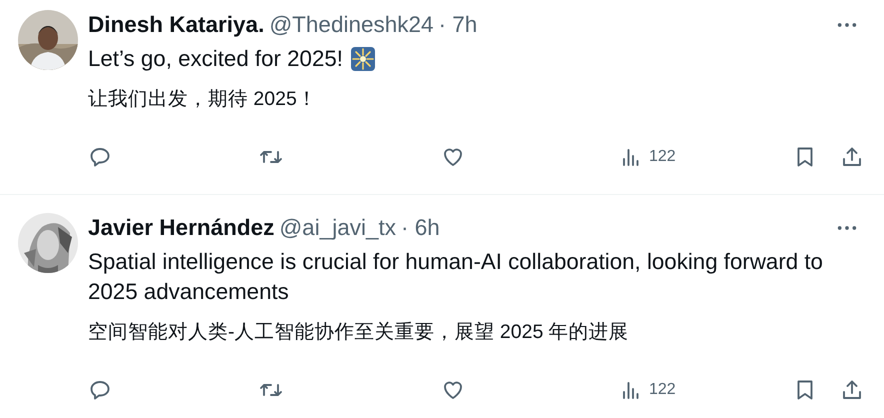  I want to click on post-text: Spatial intelligence is crucial for human-AI collaboration, looking forward to 2025 advancements, so click(456, 277).